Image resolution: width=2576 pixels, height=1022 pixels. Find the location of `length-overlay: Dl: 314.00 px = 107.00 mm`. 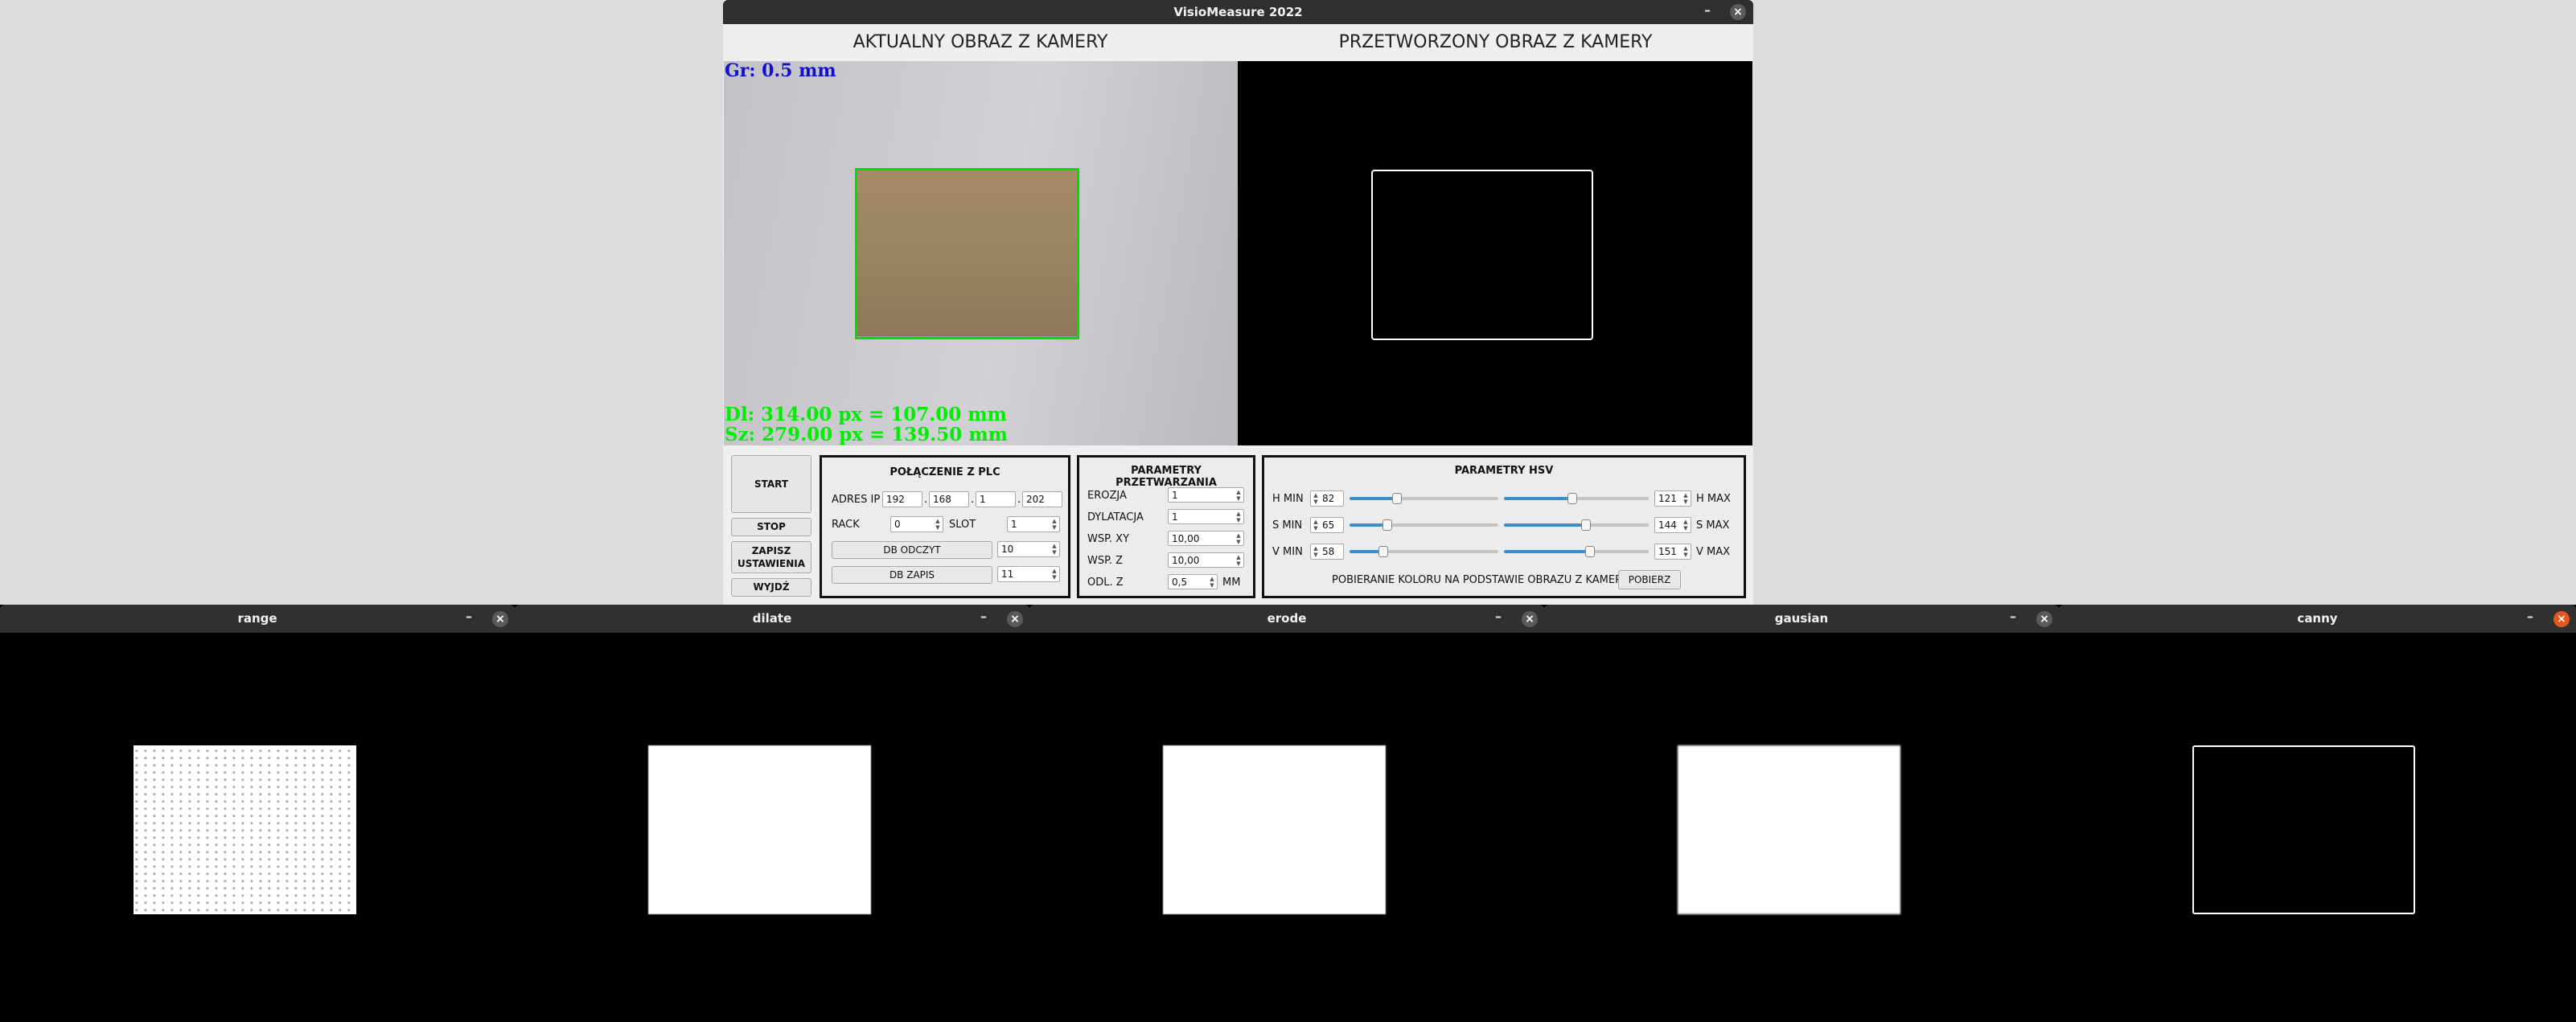

length-overlay: Dl: 314.00 px = 107.00 mm is located at coordinates (866, 414).